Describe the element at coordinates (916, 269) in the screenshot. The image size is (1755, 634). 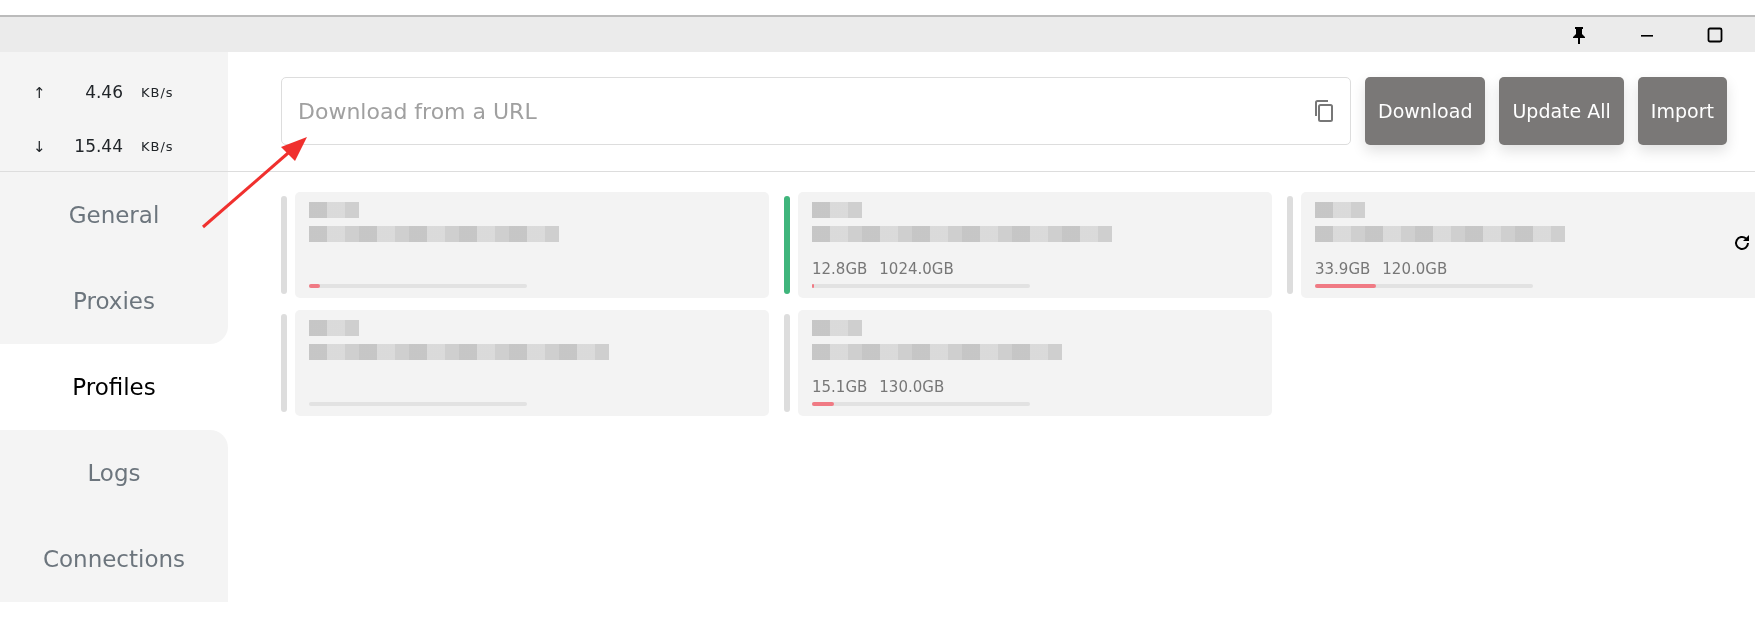
I see `total-traffic: 1024.0GB` at that location.